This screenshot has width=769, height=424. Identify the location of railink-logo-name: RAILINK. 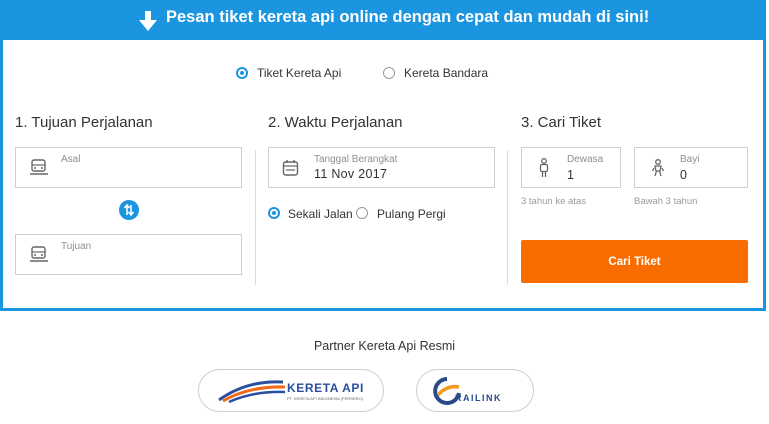
(478, 398).